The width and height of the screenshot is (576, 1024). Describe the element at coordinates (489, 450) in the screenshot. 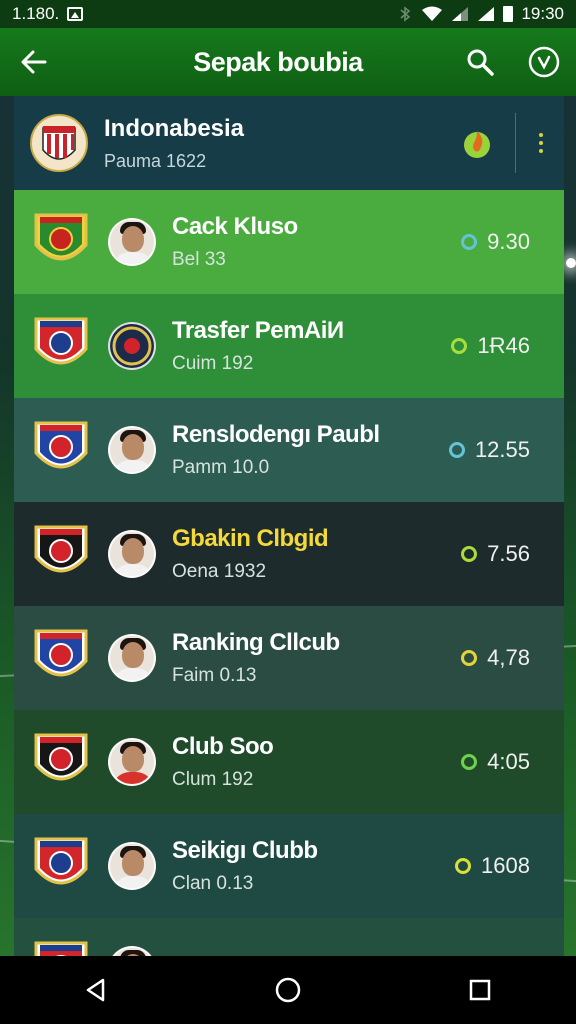

I see `club-score: 12.55` at that location.